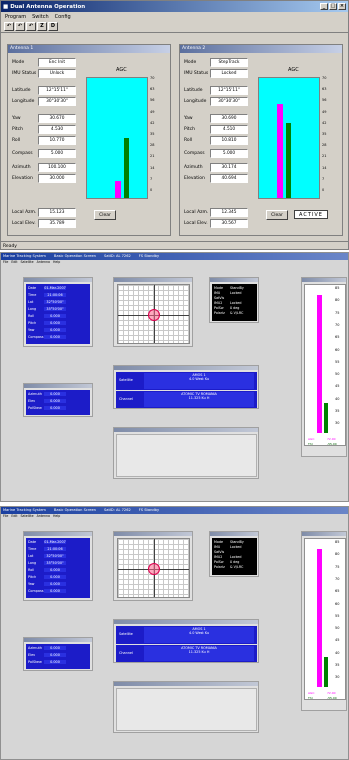 The width and height of the screenshot is (349, 760). What do you see at coordinates (42, 26) in the screenshot?
I see `zero-tool-button: Z` at bounding box center [42, 26].